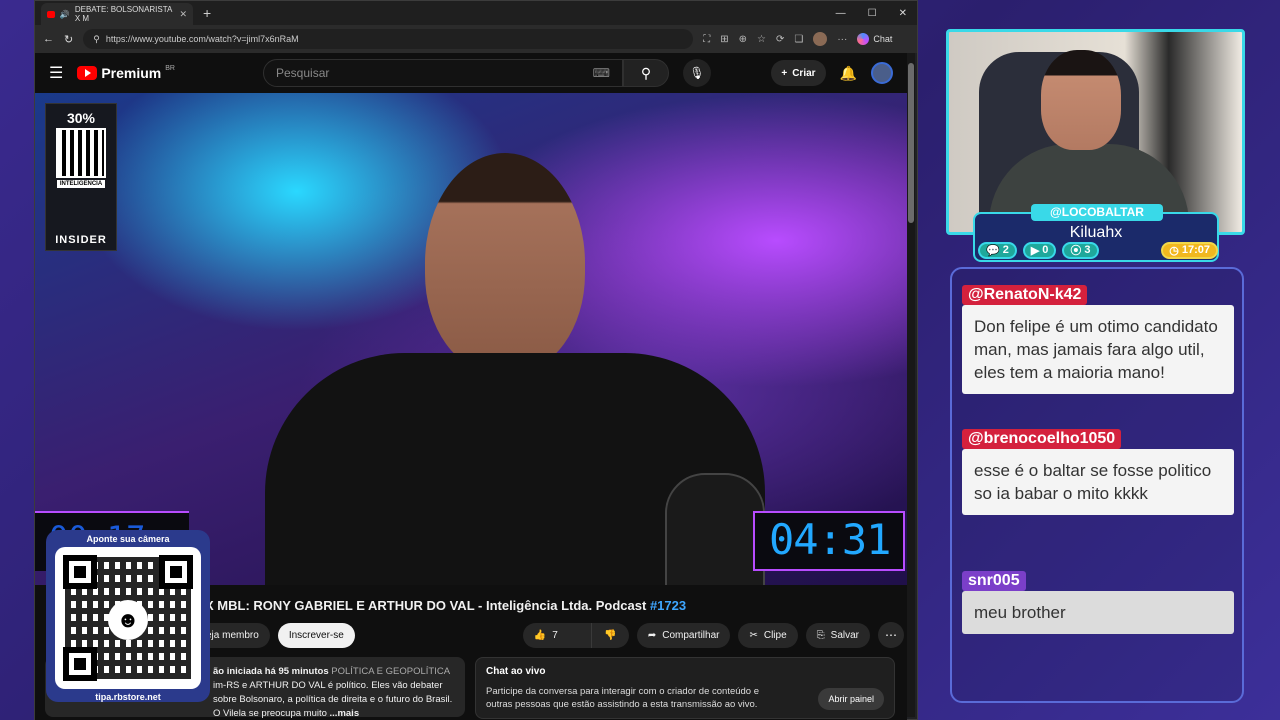 The height and width of the screenshot is (720, 1280). I want to click on dislike-button: 👎, so click(609, 635).